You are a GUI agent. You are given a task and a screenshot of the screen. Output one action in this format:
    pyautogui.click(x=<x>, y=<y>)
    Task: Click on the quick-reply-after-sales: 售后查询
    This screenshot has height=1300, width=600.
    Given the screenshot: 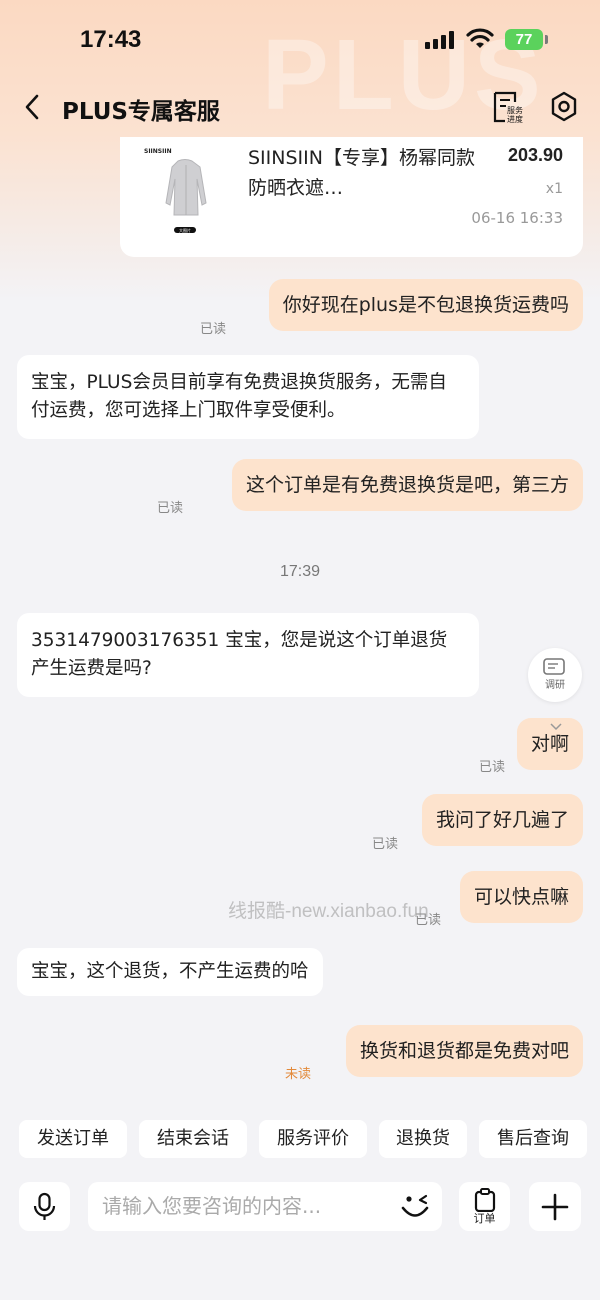 What is the action you would take?
    pyautogui.click(x=533, y=1139)
    